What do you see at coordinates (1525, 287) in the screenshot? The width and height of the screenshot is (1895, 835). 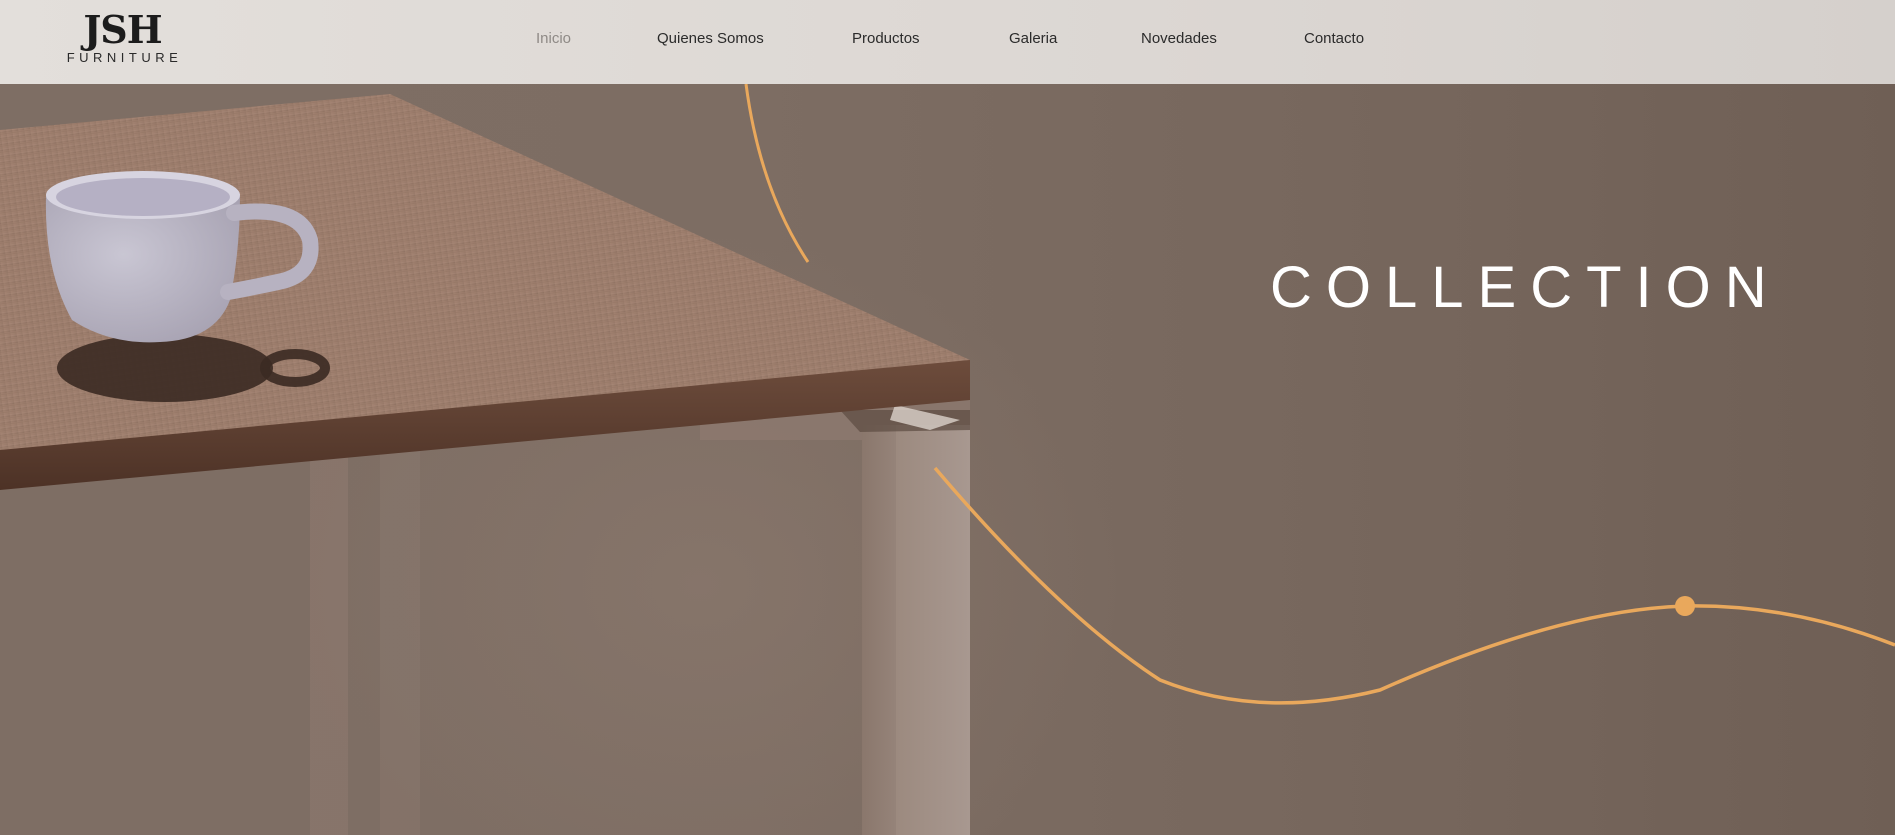 I see `hero-title: COLLECTION` at bounding box center [1525, 287].